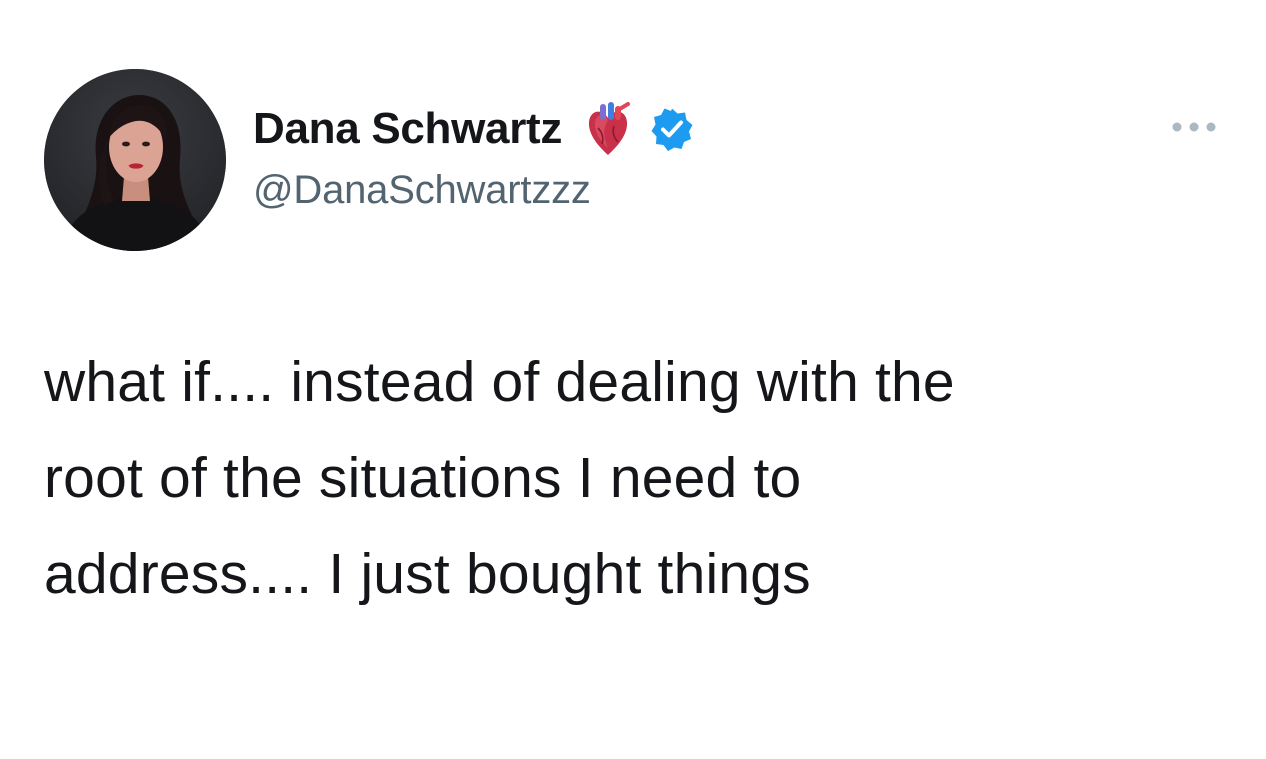  I want to click on avatar, so click(135, 160).